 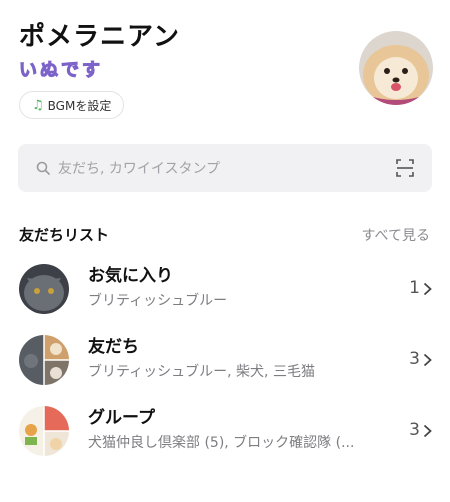 I want to click on list-item-friends: 友だち ブリティッシュブルー, 柴犬, 三毛猫 3, so click(x=225, y=363).